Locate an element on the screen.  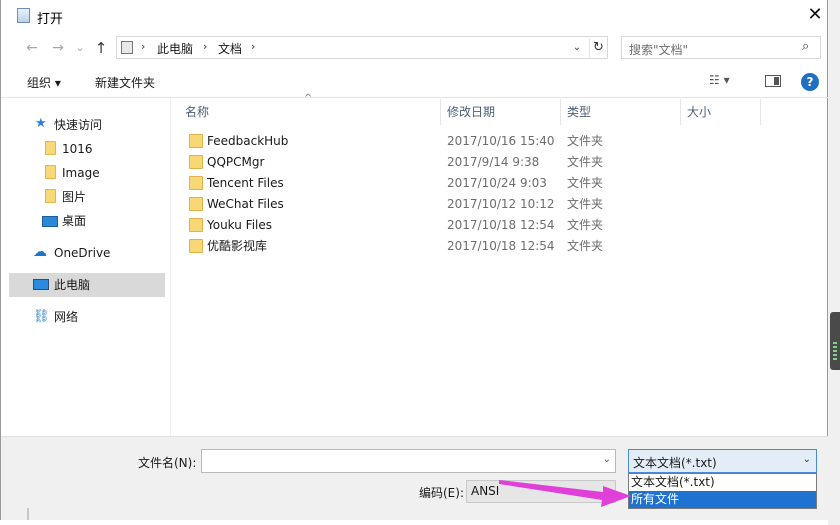
cloud-icon: ☁ is located at coordinates (40, 252).